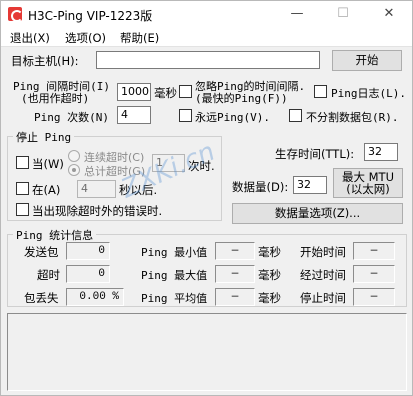 This screenshot has width=413, height=396. Describe the element at coordinates (41, 252) in the screenshot. I see `sent-label: 发送包` at that location.